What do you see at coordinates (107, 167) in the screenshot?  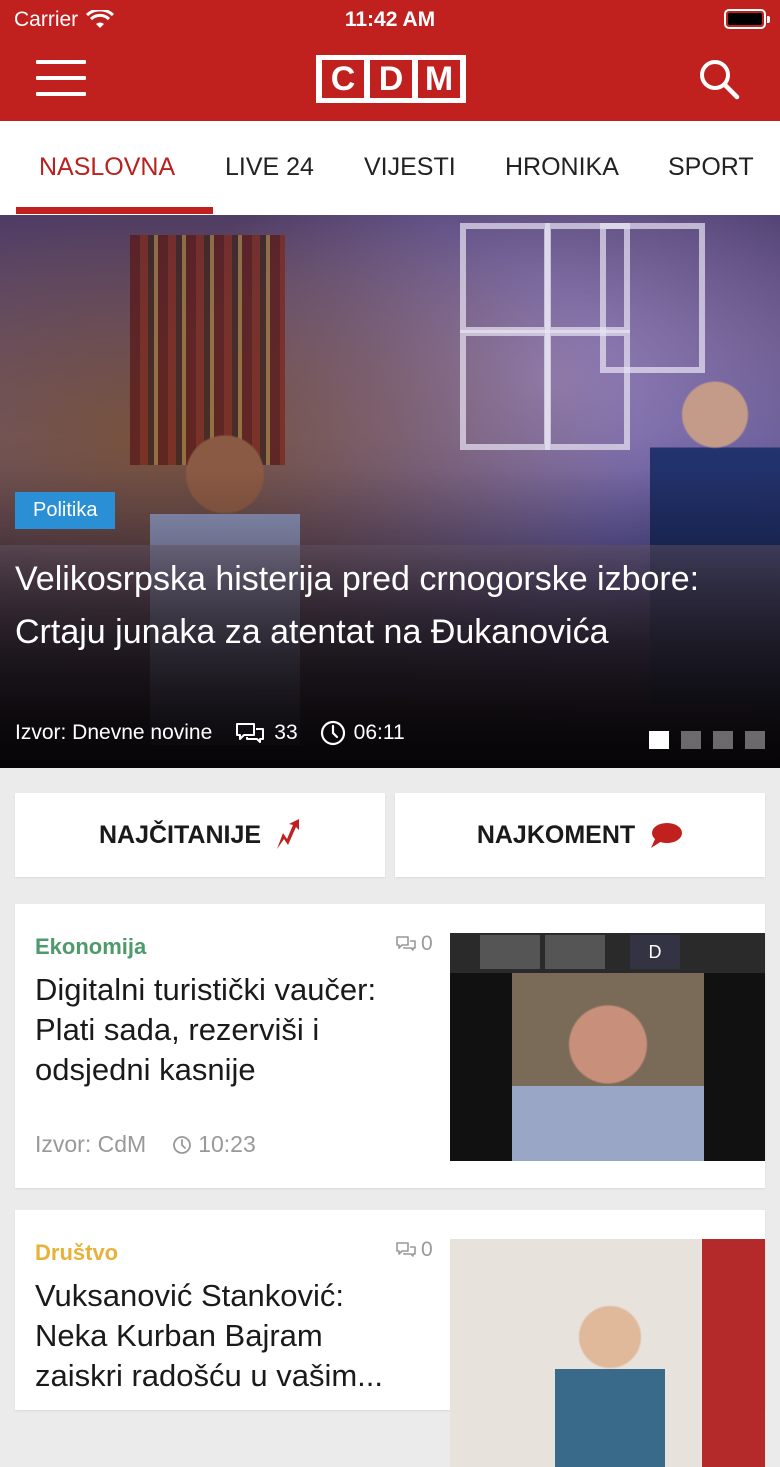 I see `tab-naslovna: NASLOVNA` at bounding box center [107, 167].